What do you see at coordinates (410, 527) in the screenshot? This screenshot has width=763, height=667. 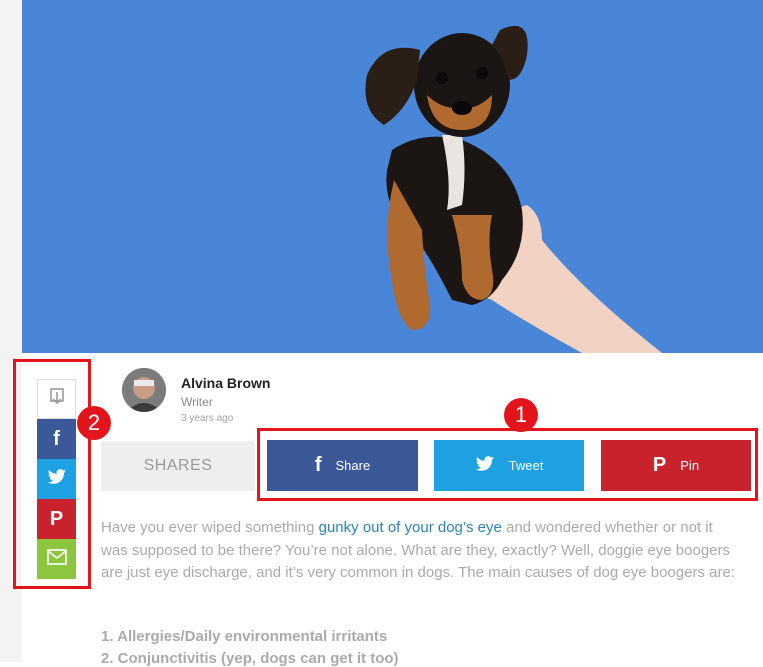 I see `article-link: gunky out of your dog’s eye` at bounding box center [410, 527].